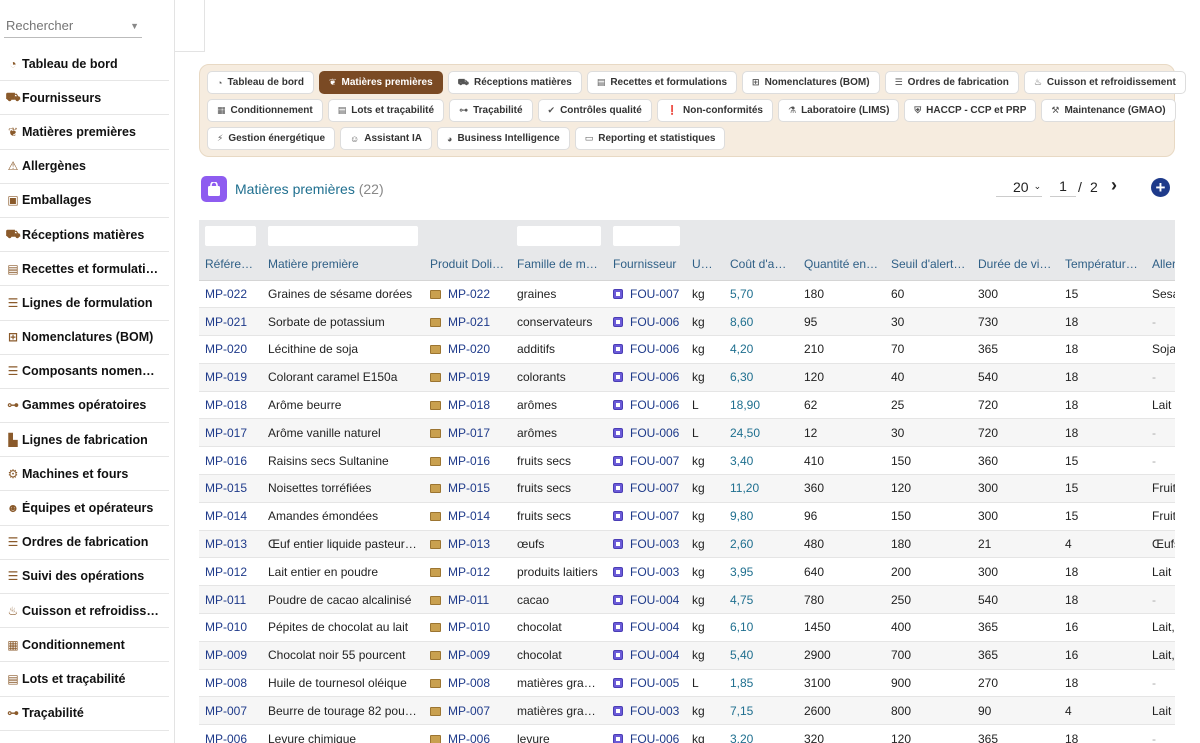  Describe the element at coordinates (343, 264) in the screenshot. I see `column-header-matiere-premiere: Matière première` at that location.